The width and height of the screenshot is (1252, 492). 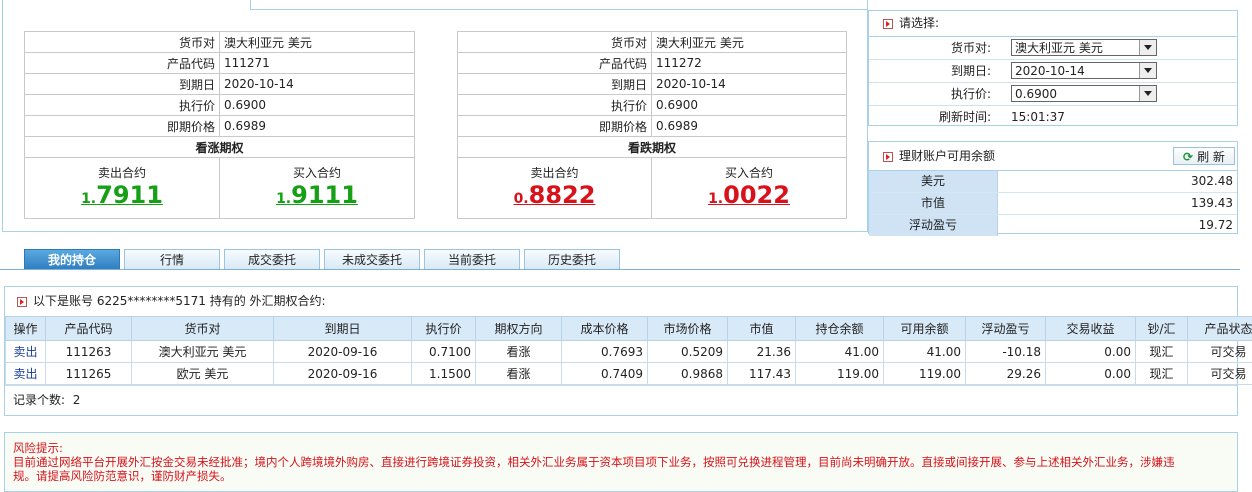 I want to click on tab-market: 行情, so click(x=172, y=259).